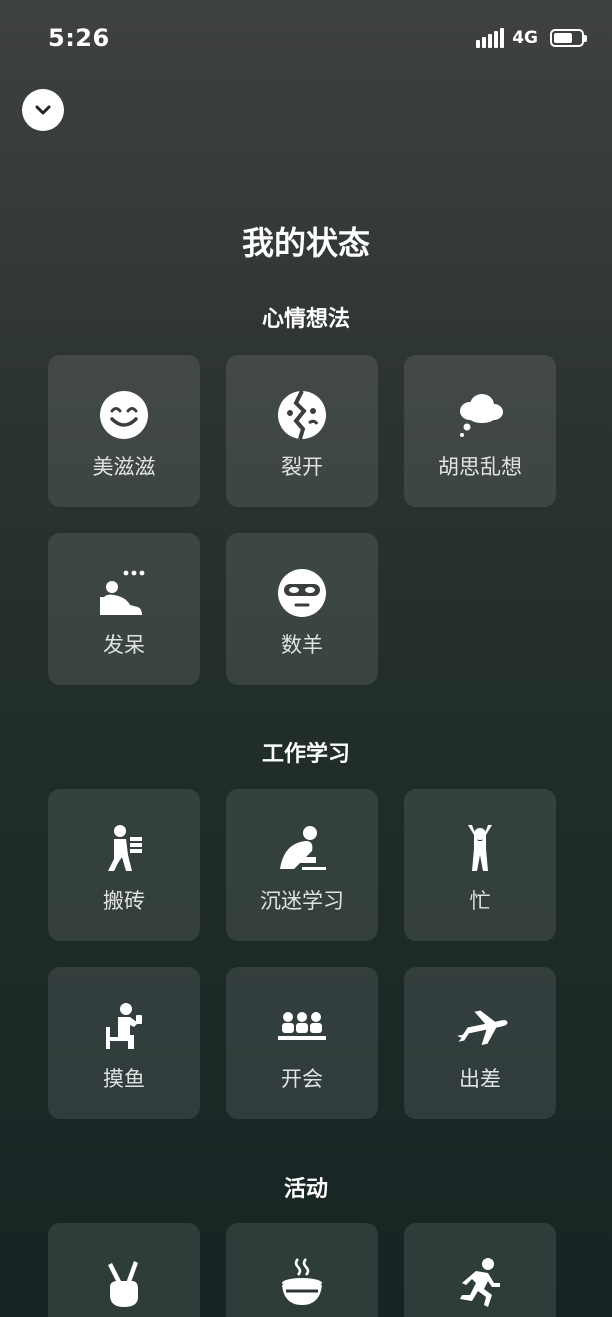 The height and width of the screenshot is (1317, 612). I want to click on status-tile-chuchai: 出差, so click(480, 1043).